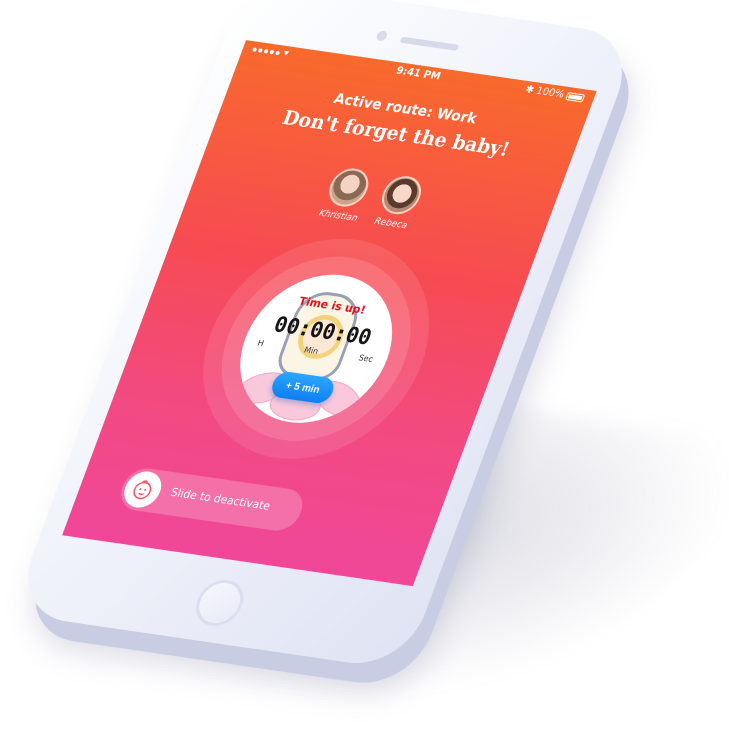 The image size is (729, 751). Describe the element at coordinates (382, 36) in the screenshot. I see `front-camera` at that location.